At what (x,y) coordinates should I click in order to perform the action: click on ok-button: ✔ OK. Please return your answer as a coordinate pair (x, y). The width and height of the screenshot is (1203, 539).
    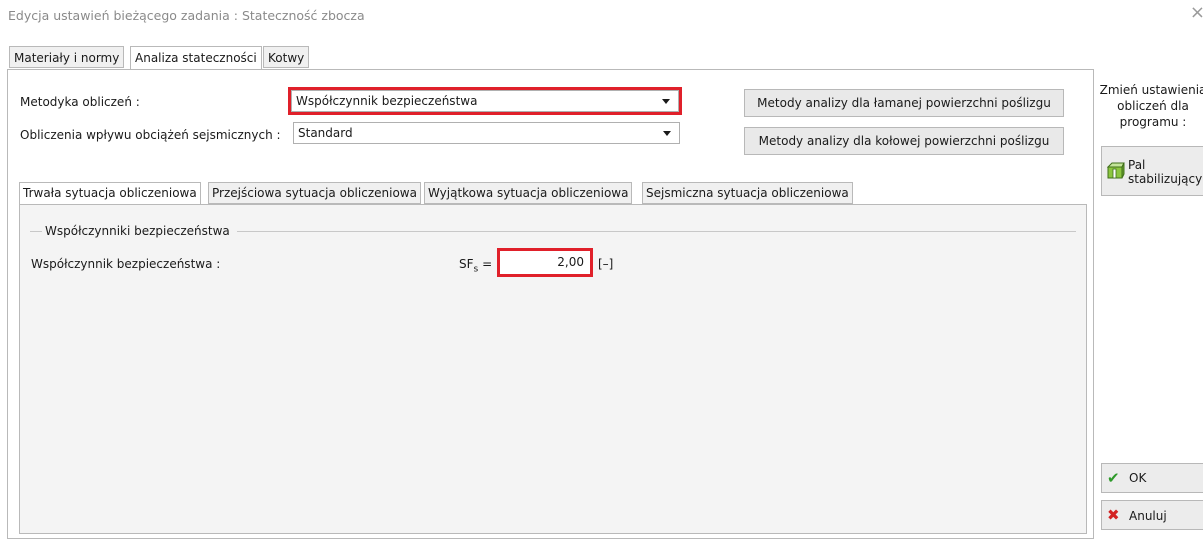
    Looking at the image, I should click on (1152, 478).